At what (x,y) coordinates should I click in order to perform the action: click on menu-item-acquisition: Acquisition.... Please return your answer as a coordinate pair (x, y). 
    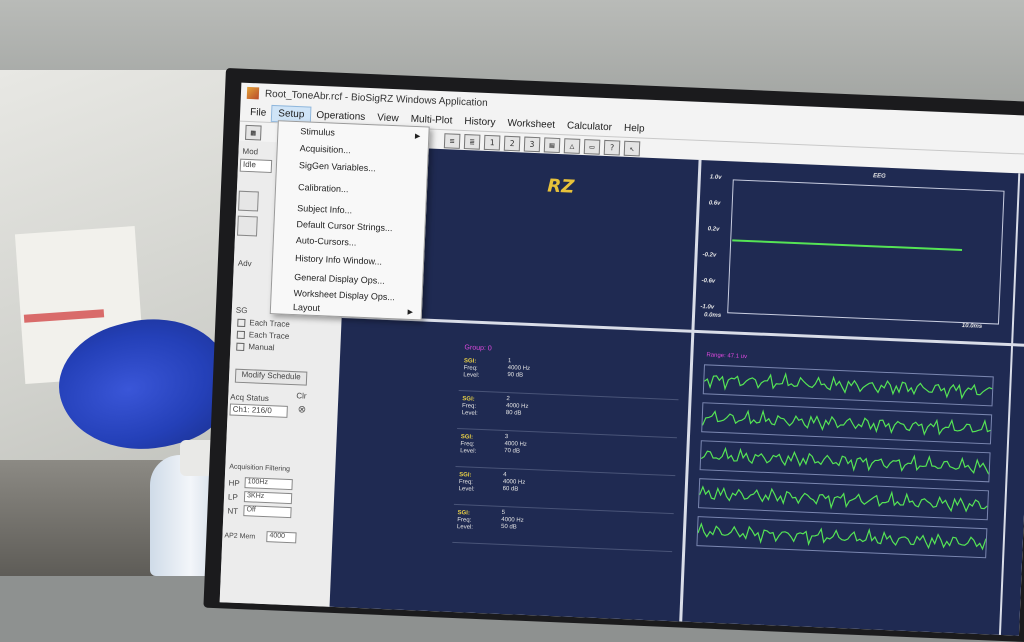
    Looking at the image, I should click on (324, 149).